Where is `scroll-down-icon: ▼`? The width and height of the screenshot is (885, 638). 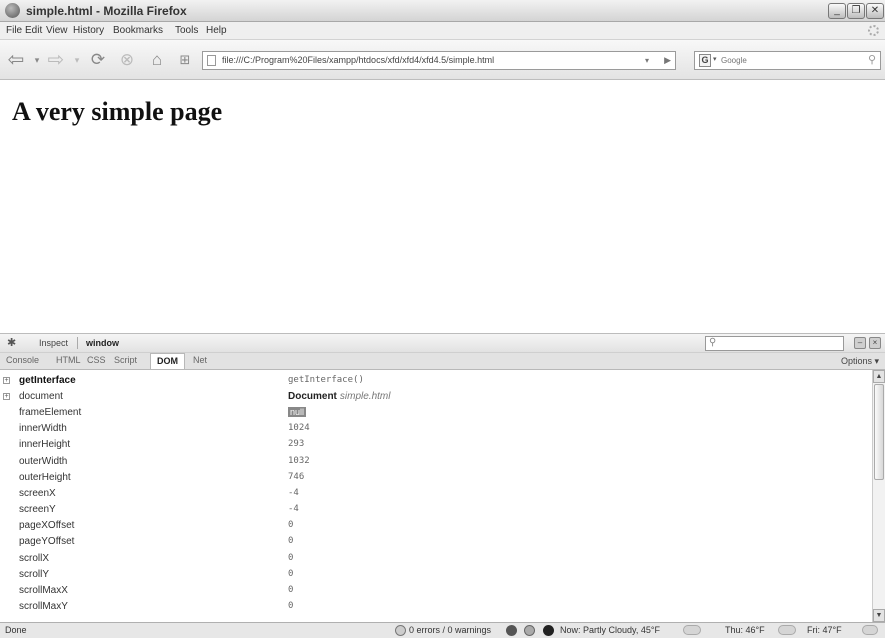 scroll-down-icon: ▼ is located at coordinates (879, 615).